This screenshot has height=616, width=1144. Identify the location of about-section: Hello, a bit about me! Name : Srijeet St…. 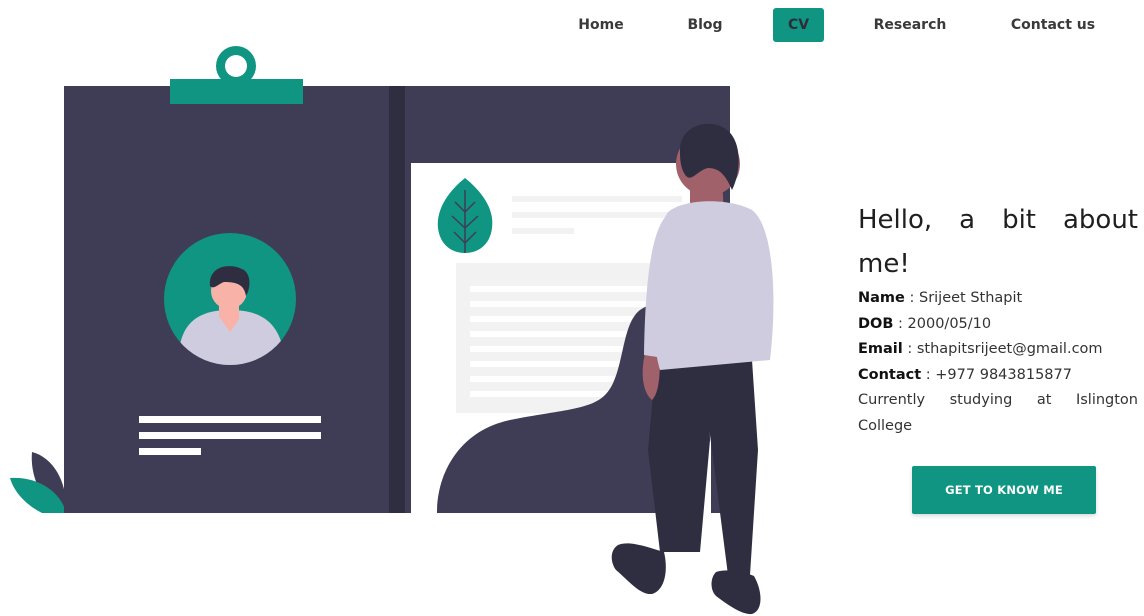
(998, 318).